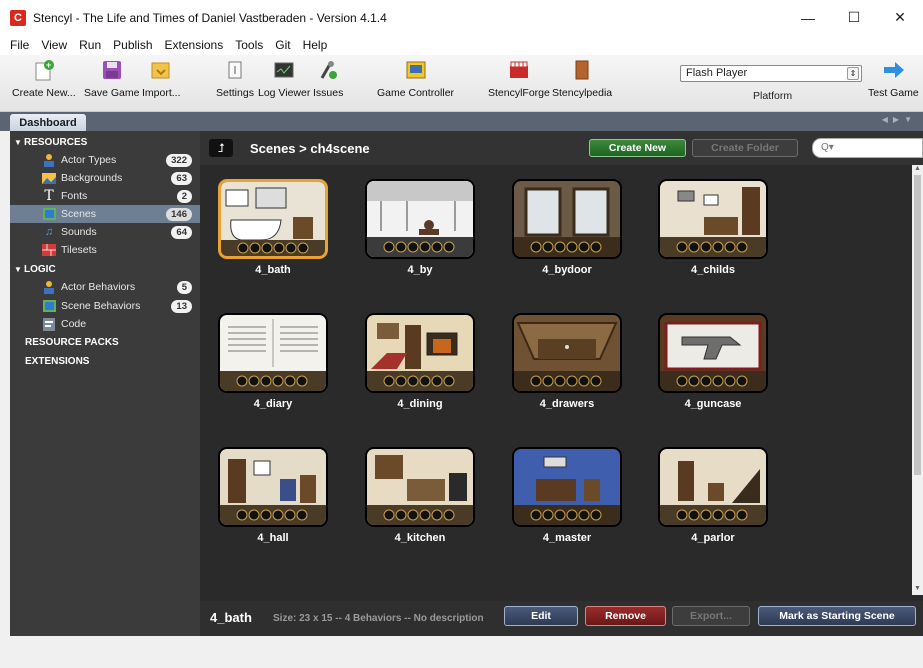 Image resolution: width=923 pixels, height=668 pixels. What do you see at coordinates (745, 148) in the screenshot?
I see `create-folder-button: Create Folder` at bounding box center [745, 148].